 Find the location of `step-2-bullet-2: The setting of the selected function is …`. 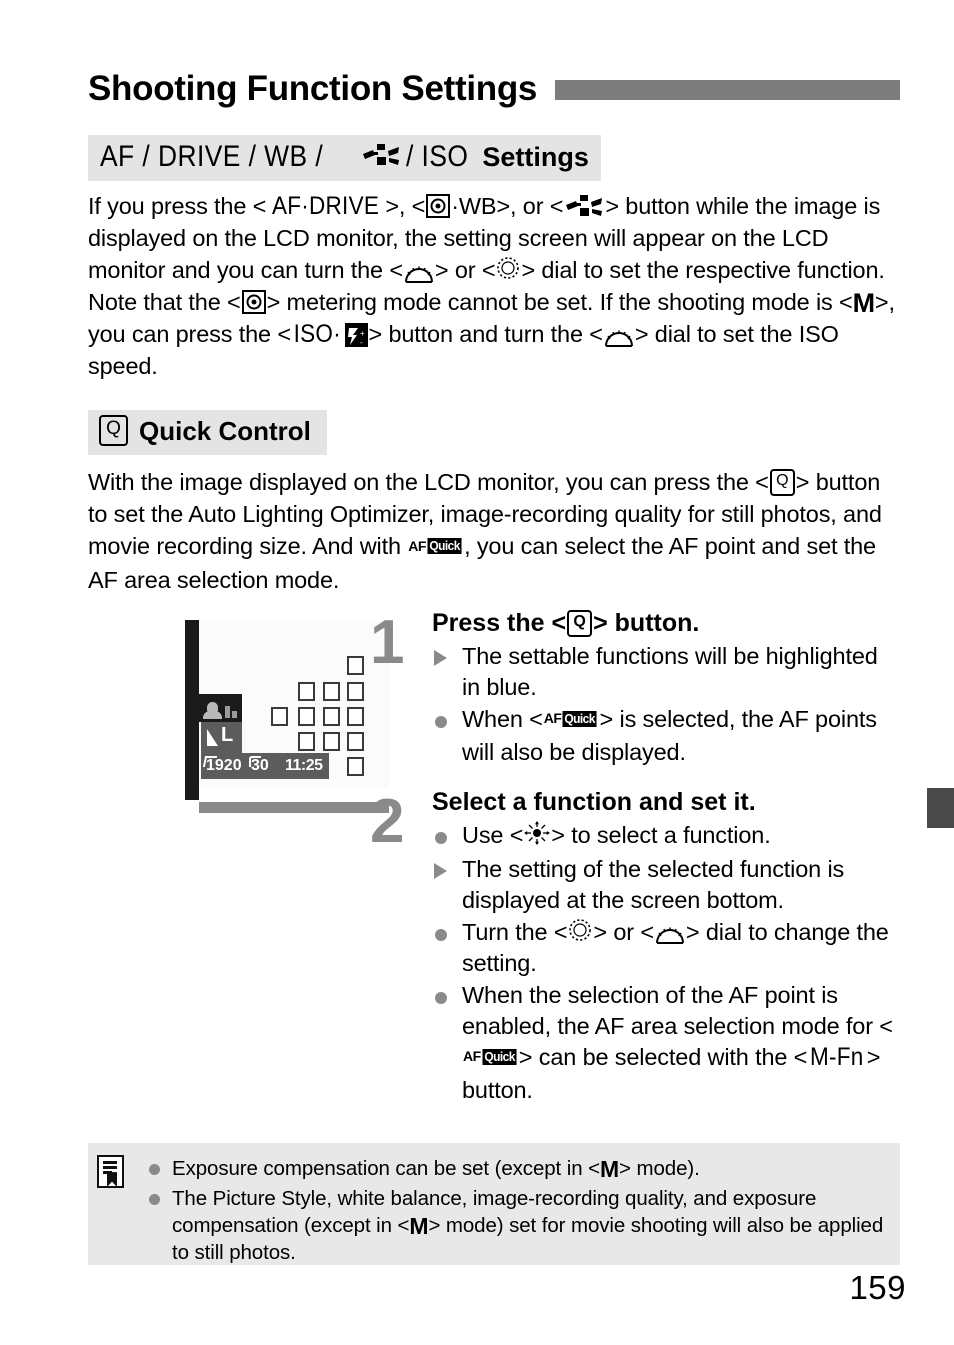

step-2-bullet-2: The setting of the selected function is … is located at coordinates (666, 885).